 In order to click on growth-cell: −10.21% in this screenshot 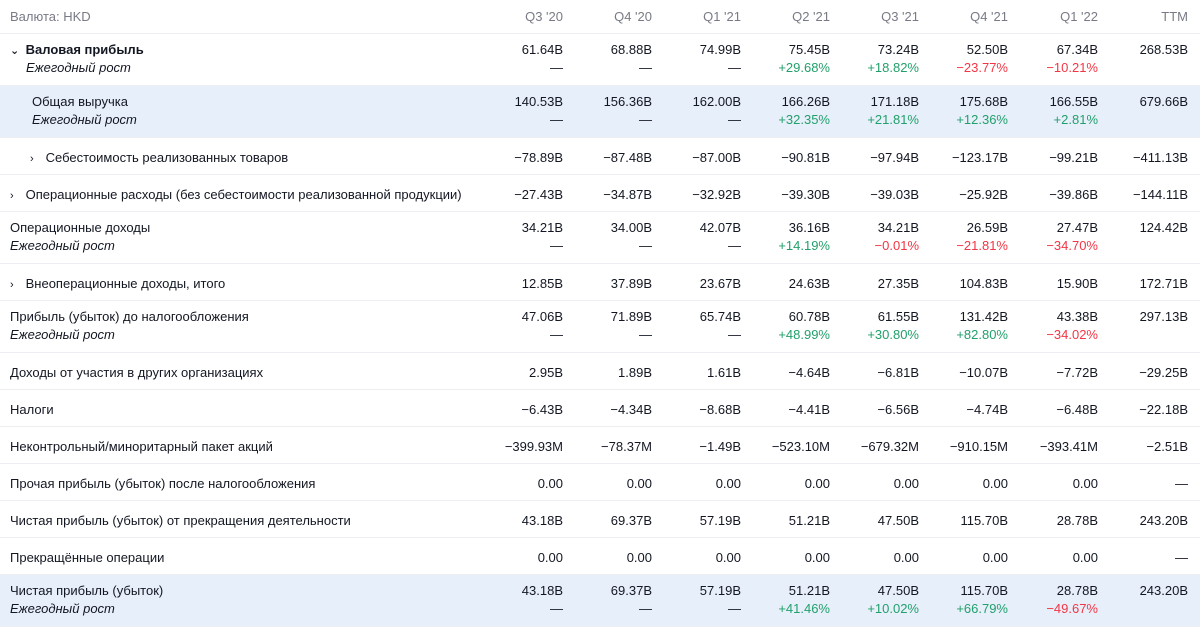, I will do `click(1072, 67)`.